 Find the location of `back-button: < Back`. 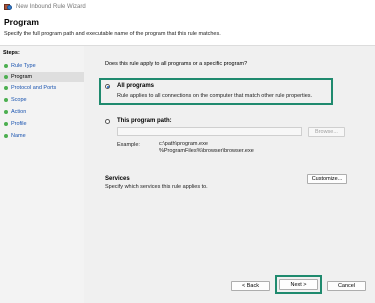

back-button: < Back is located at coordinates (250, 286).